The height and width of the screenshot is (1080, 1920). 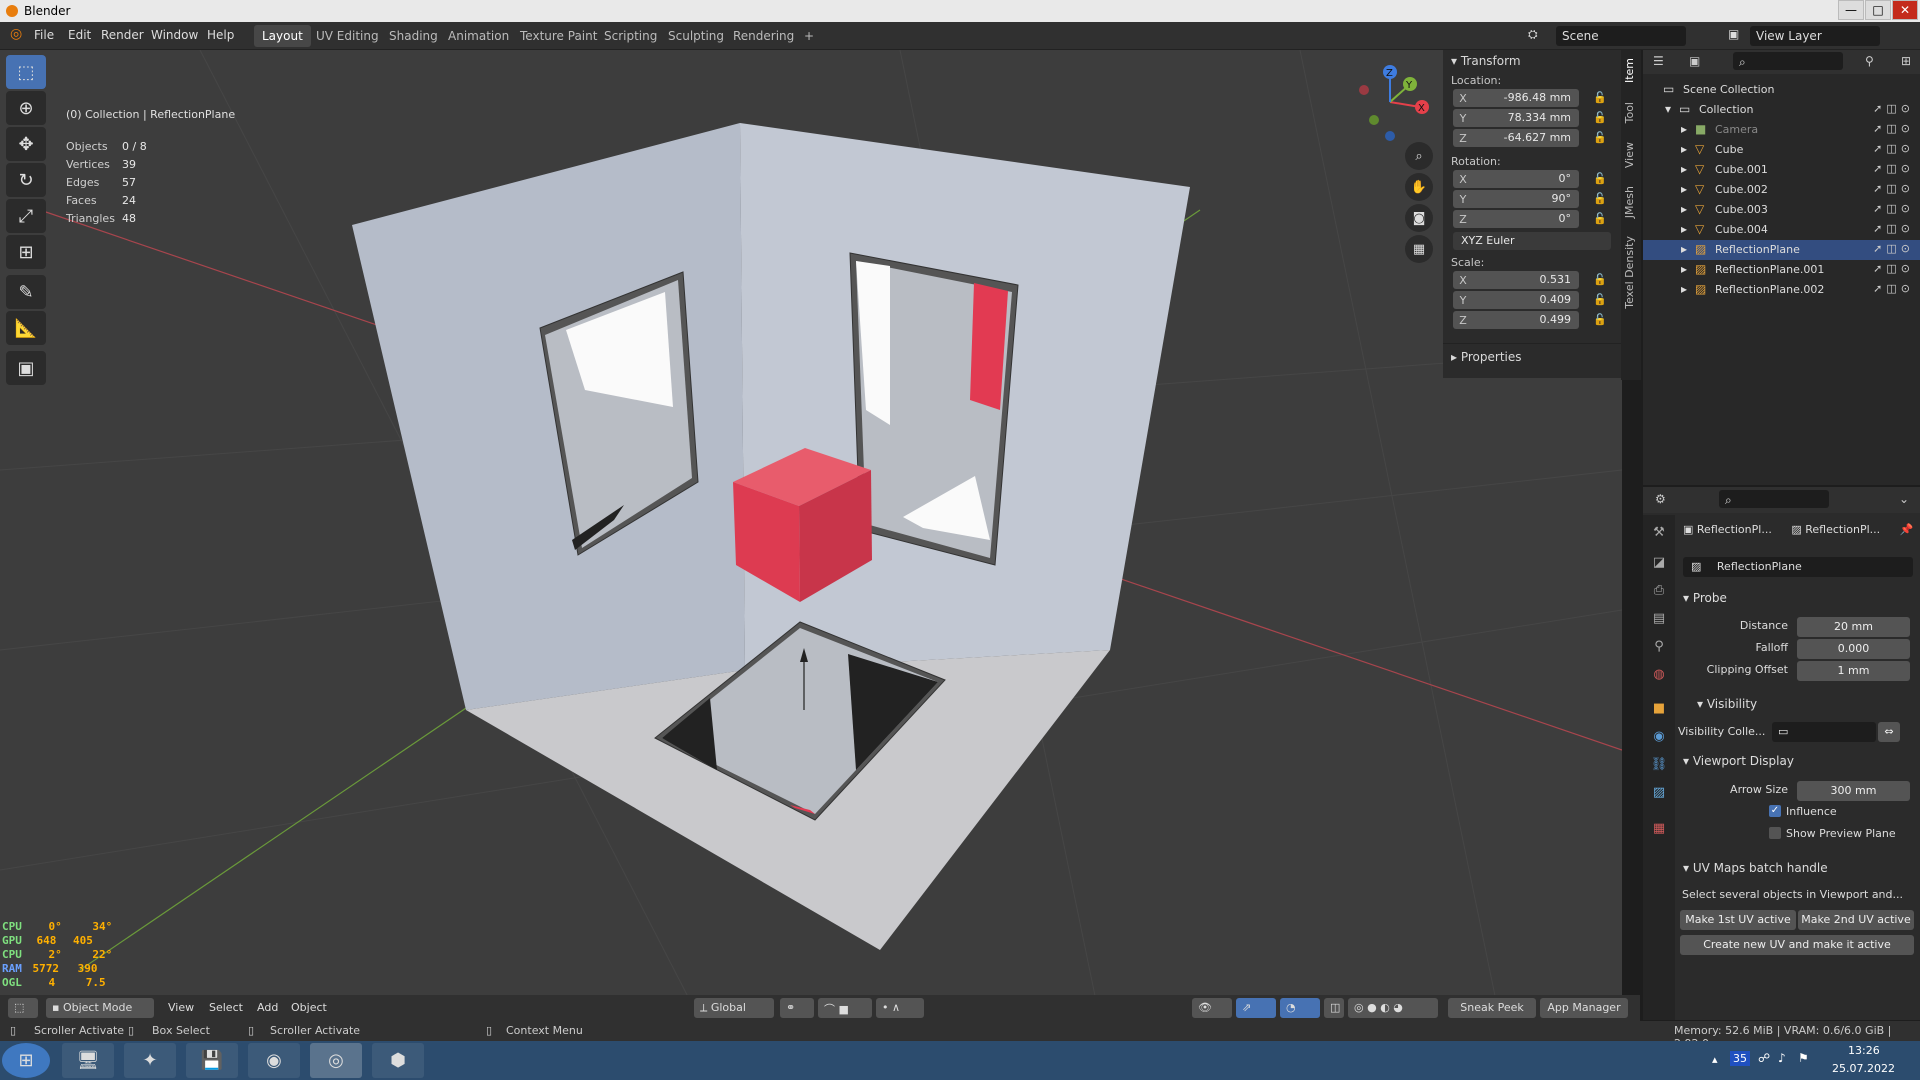 What do you see at coordinates (282, 36) in the screenshot?
I see `tab-layout: Layout` at bounding box center [282, 36].